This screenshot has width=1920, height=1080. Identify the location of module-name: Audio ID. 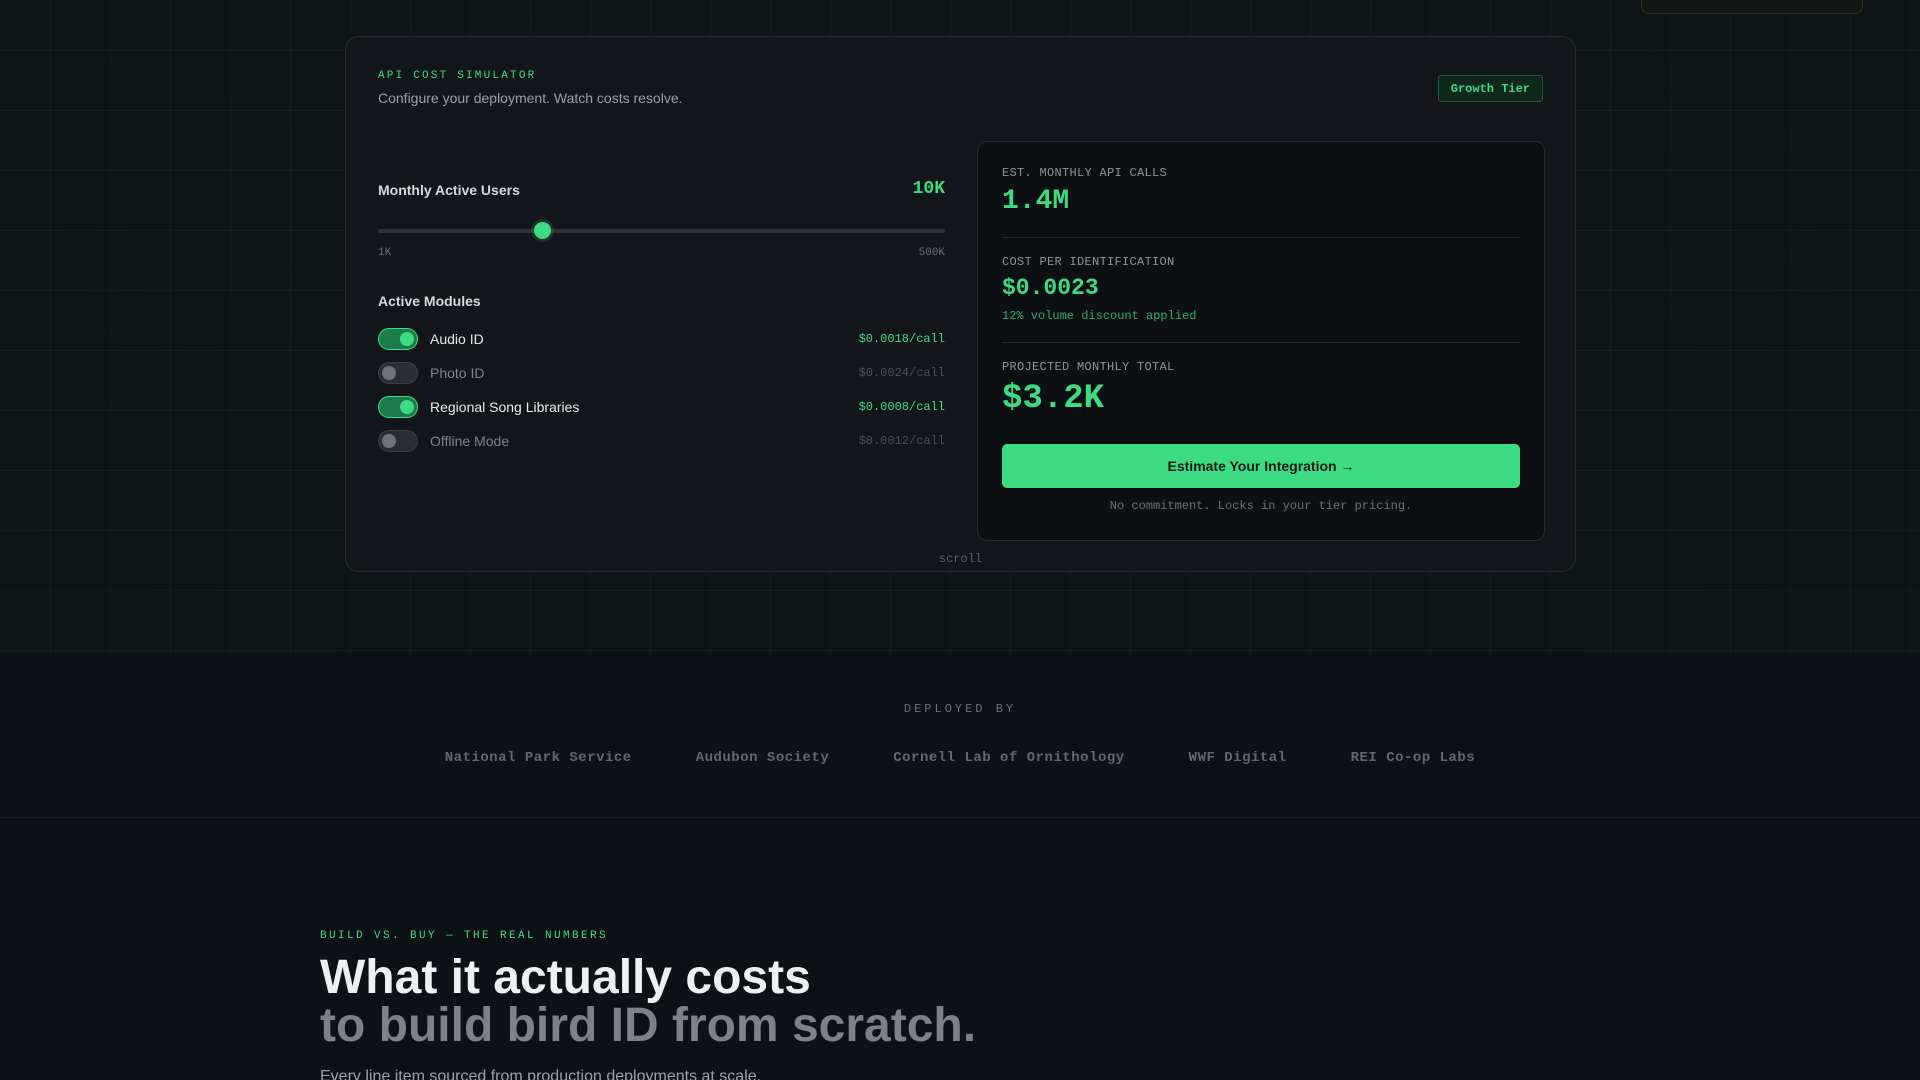
(457, 339).